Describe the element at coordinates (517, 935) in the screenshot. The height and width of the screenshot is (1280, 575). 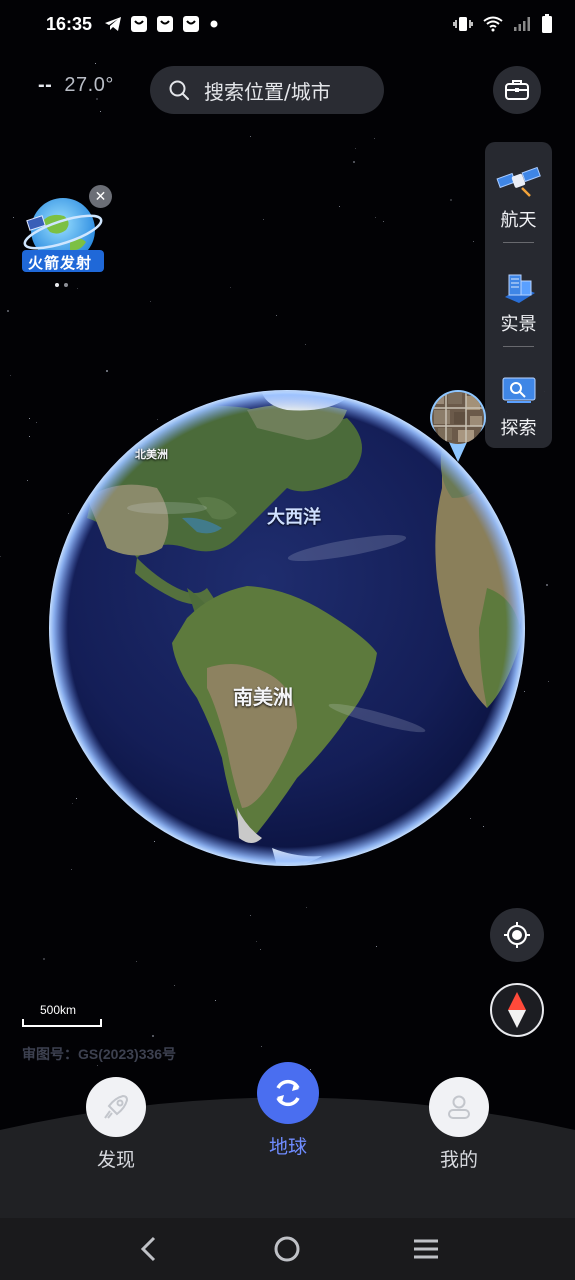
I see `locate-me-button` at that location.